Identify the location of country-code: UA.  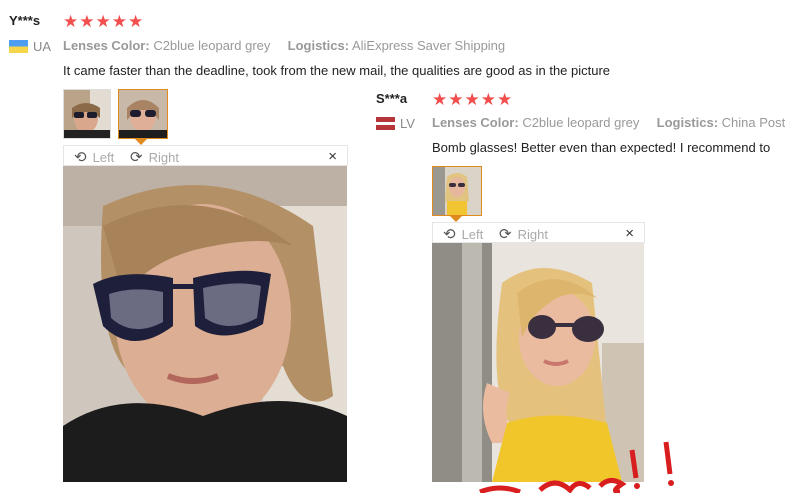
(42, 46).